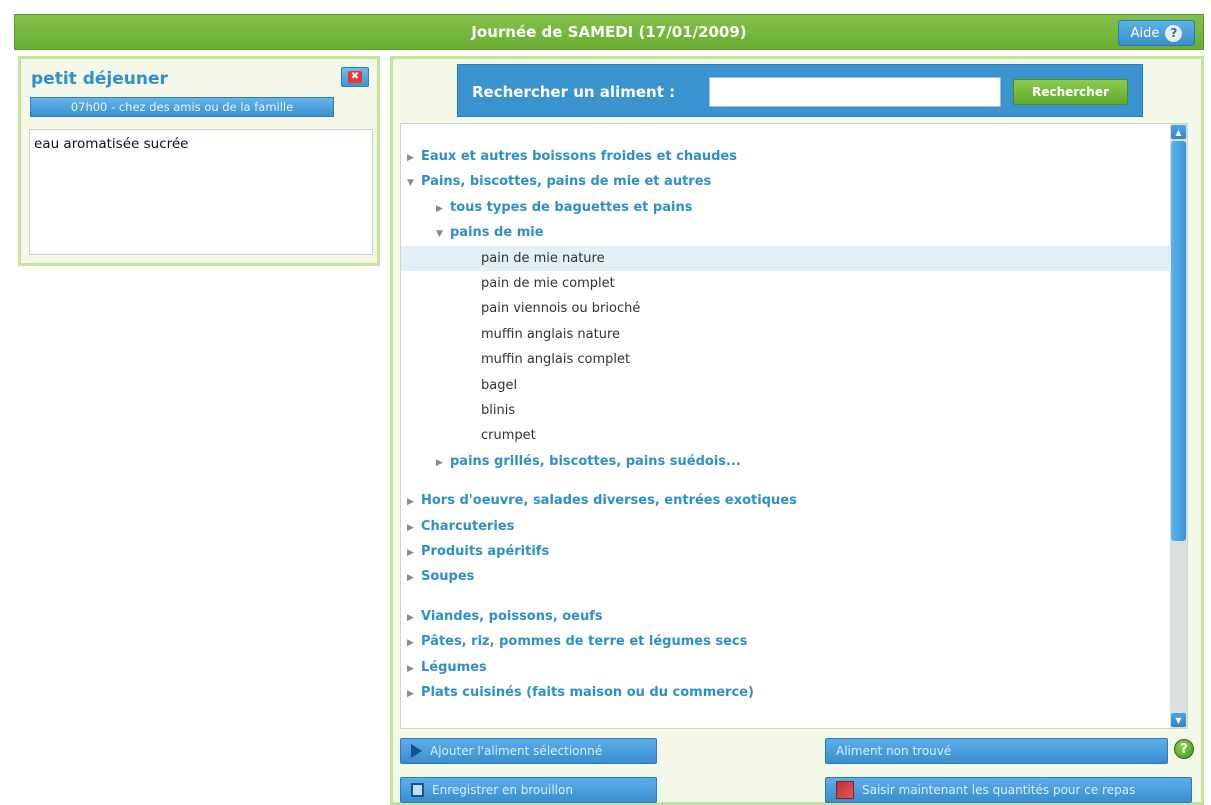 Image resolution: width=1211 pixels, height=805 pixels. What do you see at coordinates (786, 435) in the screenshot?
I see `tree-food-item: crumpet` at bounding box center [786, 435].